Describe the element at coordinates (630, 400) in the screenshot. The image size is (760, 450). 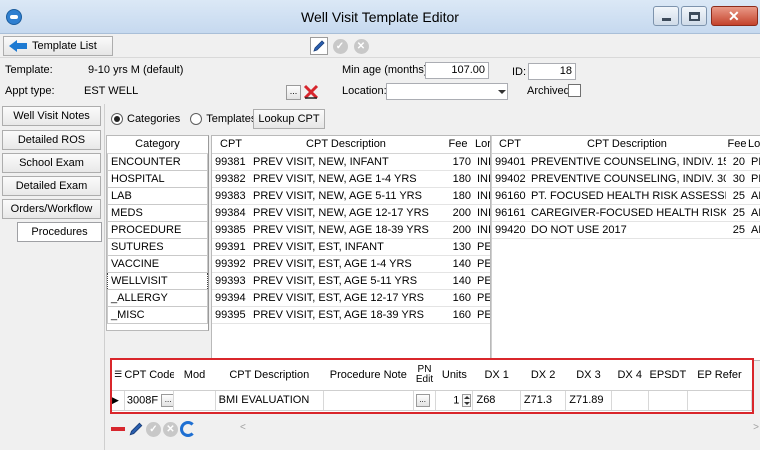
I see `dx4-cell` at that location.